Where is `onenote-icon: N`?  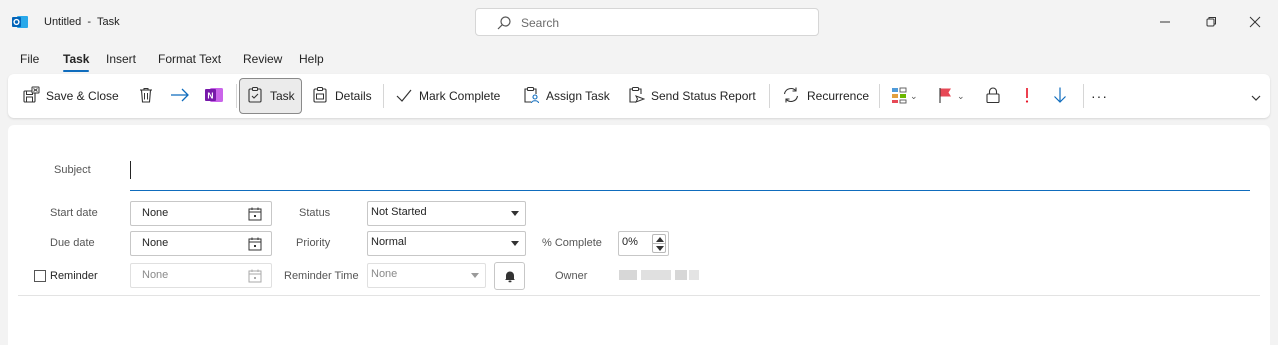
onenote-icon: N is located at coordinates (214, 96).